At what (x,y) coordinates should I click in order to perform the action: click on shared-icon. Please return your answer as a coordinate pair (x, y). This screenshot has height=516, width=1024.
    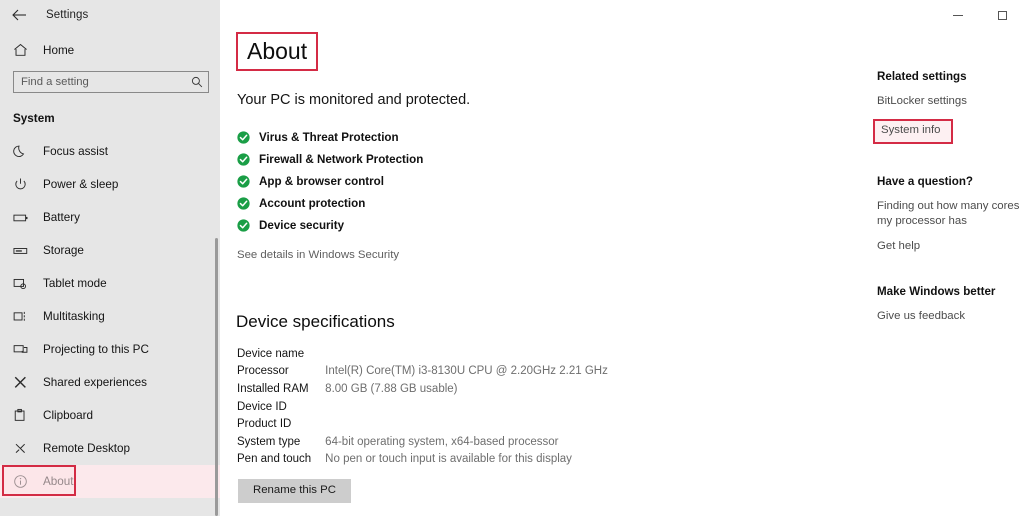
    Looking at the image, I should click on (24, 382).